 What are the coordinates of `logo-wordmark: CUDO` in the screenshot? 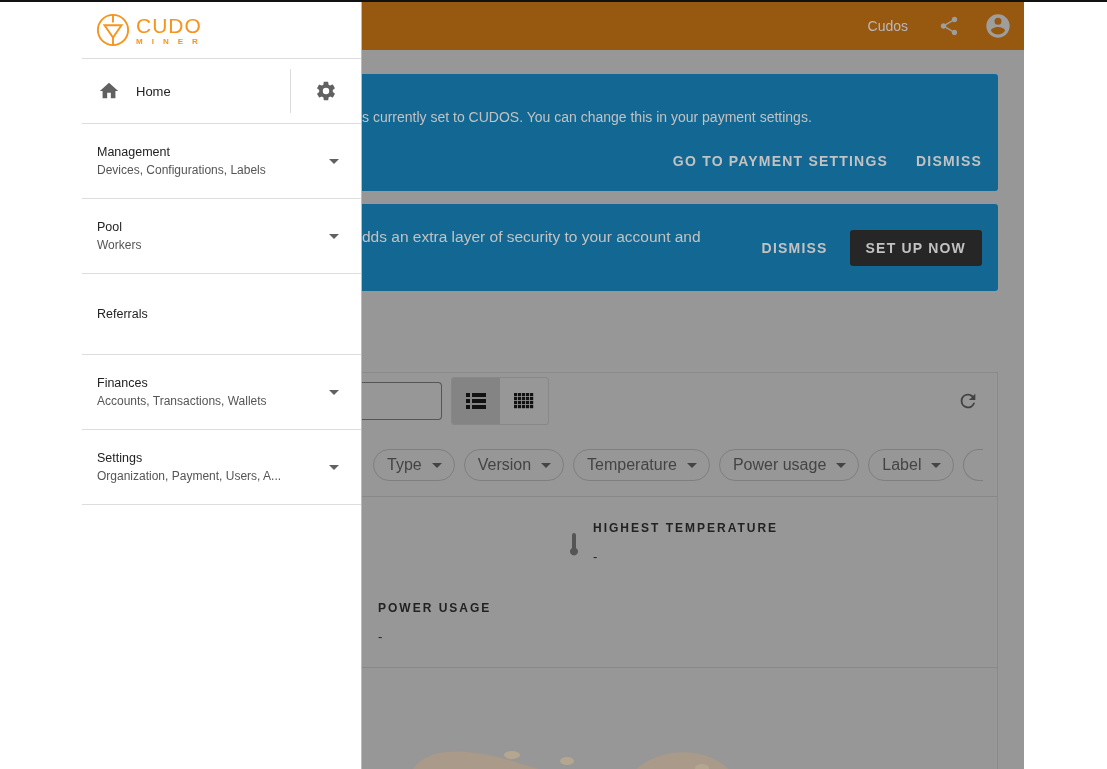 It's located at (169, 25).